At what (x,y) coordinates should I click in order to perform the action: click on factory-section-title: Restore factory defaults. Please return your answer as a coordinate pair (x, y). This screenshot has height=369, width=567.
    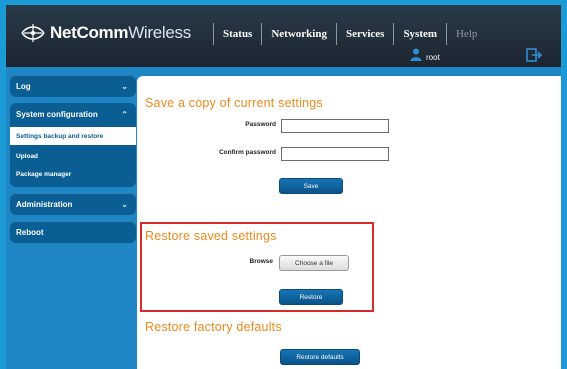
    Looking at the image, I should click on (213, 327).